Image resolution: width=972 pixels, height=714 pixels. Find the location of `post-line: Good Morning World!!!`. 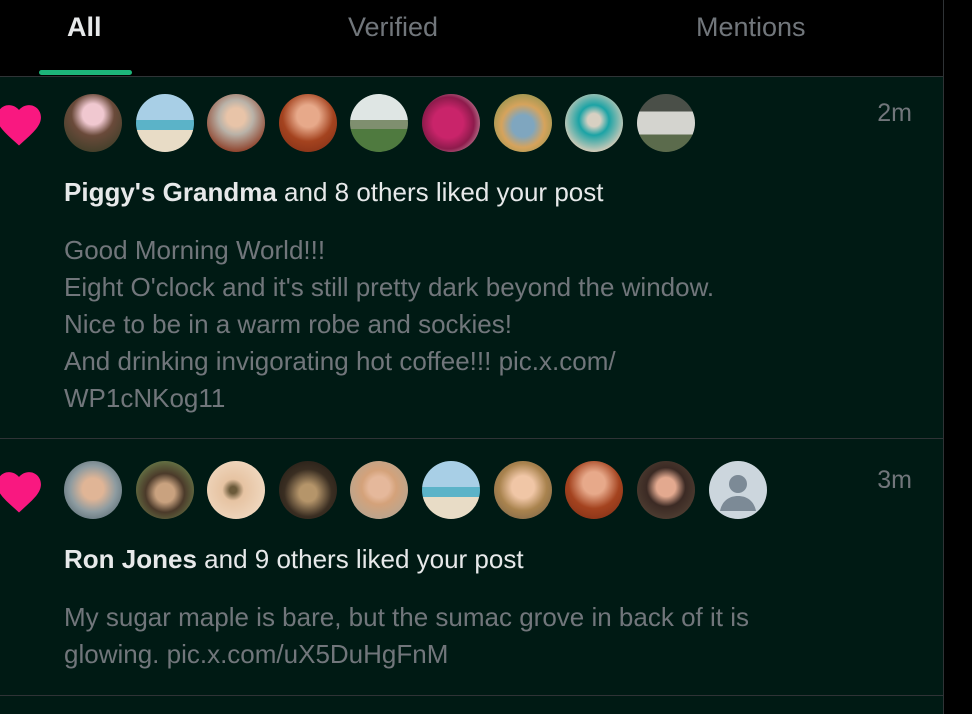

post-line: Good Morning World!!! is located at coordinates (195, 250).